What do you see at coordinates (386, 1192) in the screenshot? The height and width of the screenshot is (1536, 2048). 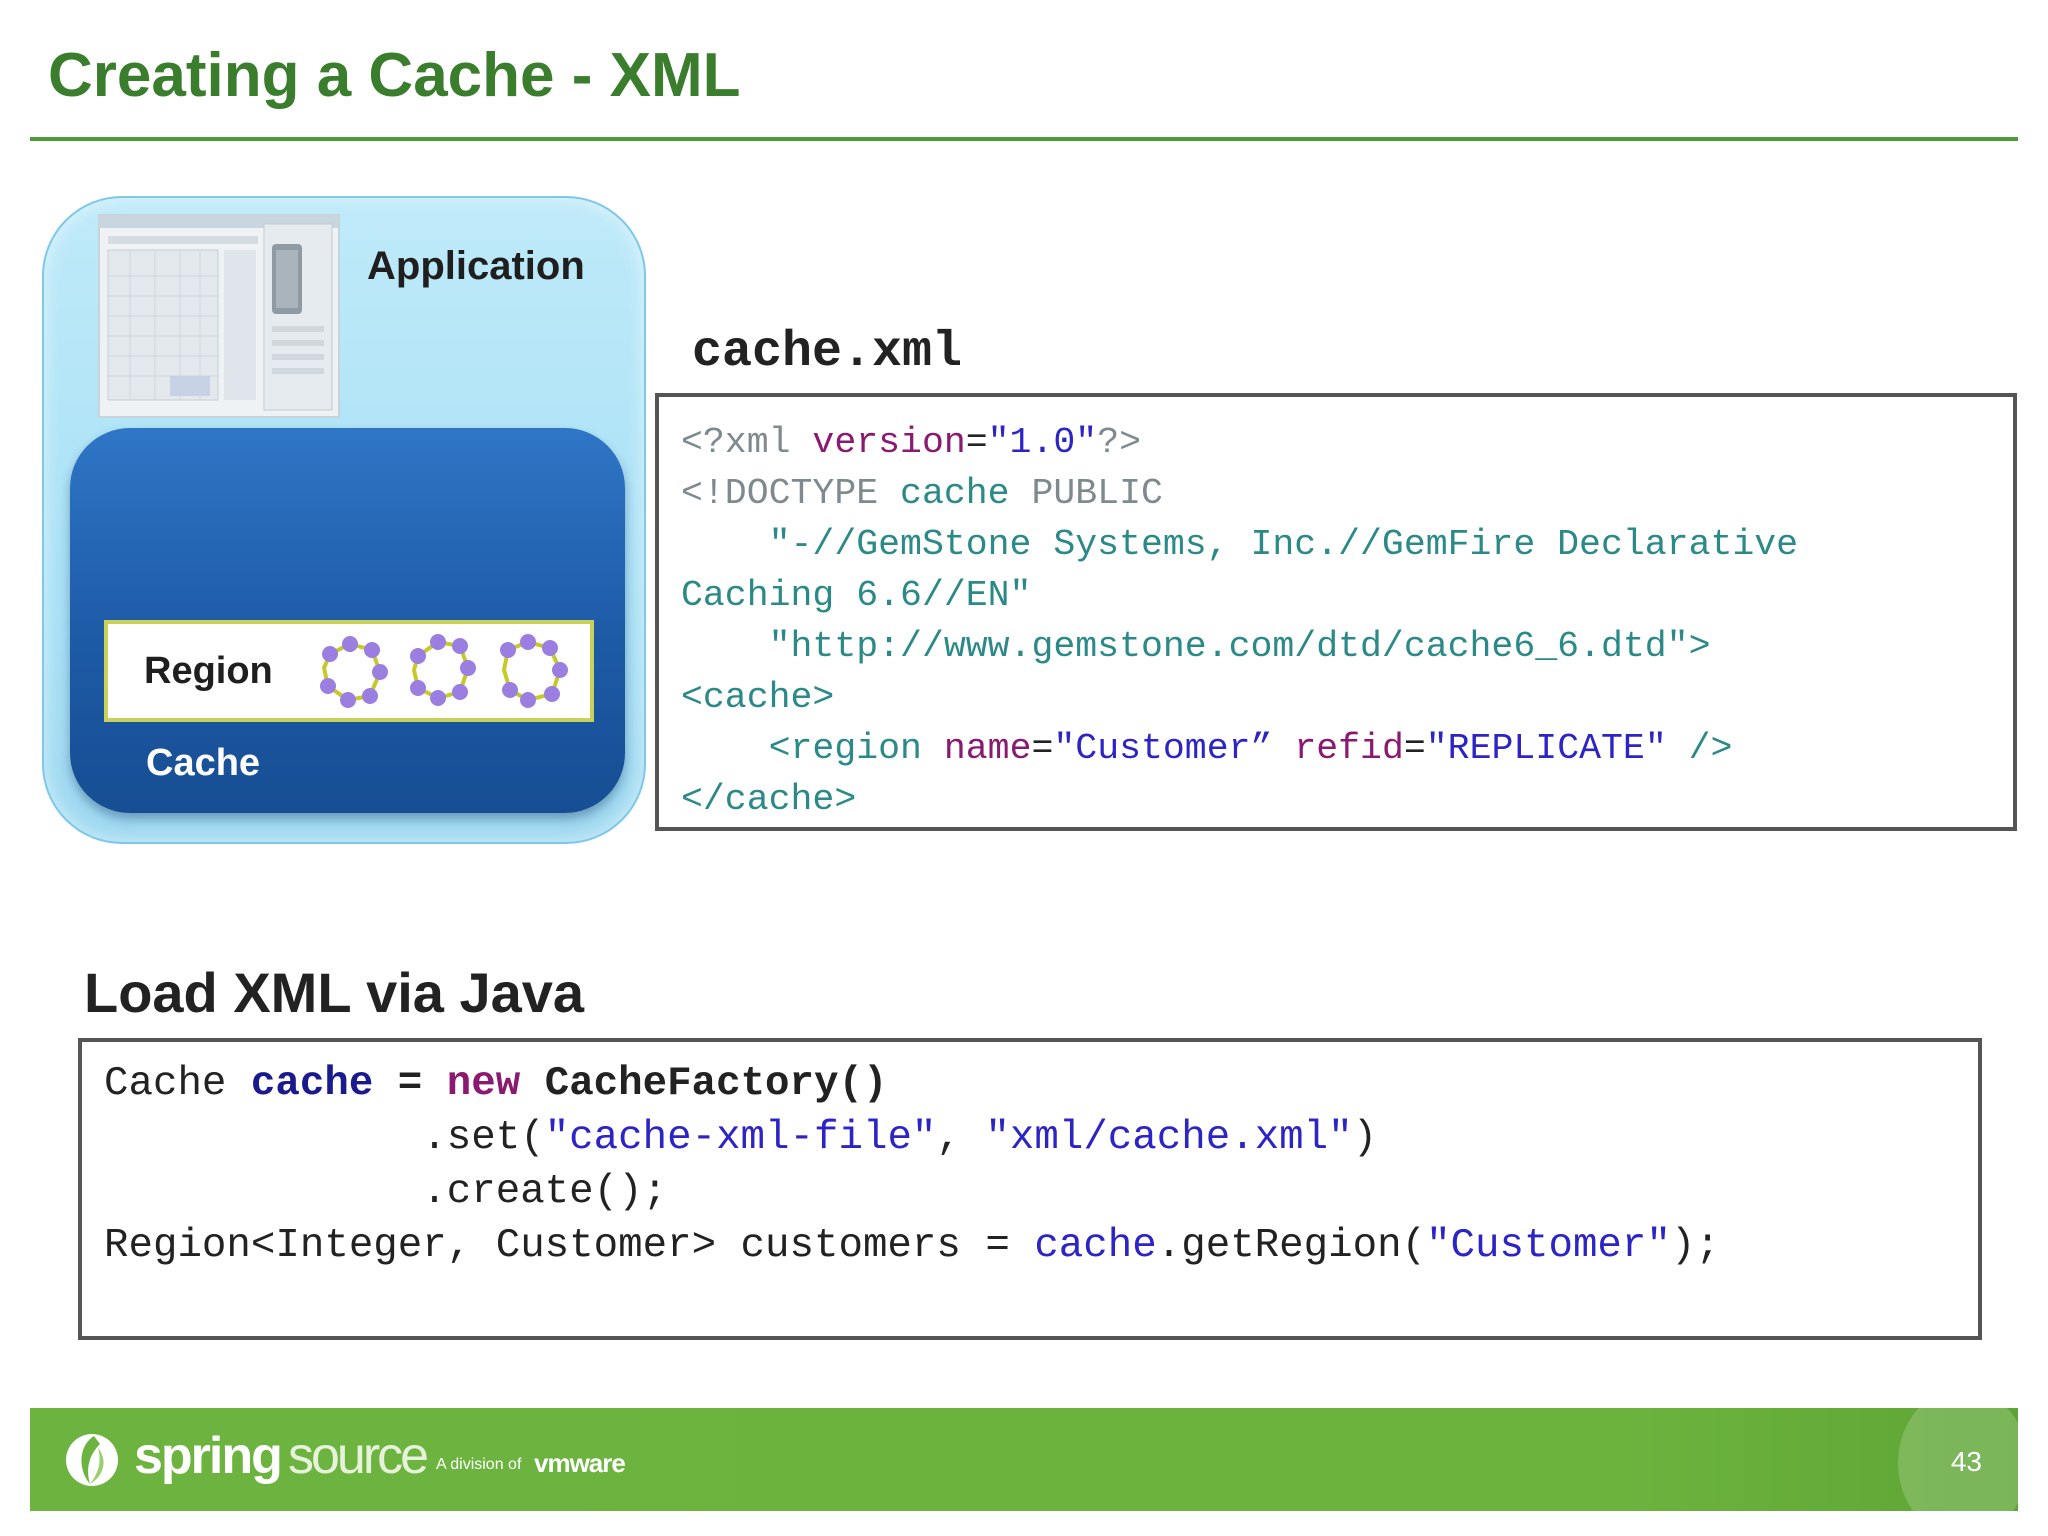 I see `java-line-3: .create();` at bounding box center [386, 1192].